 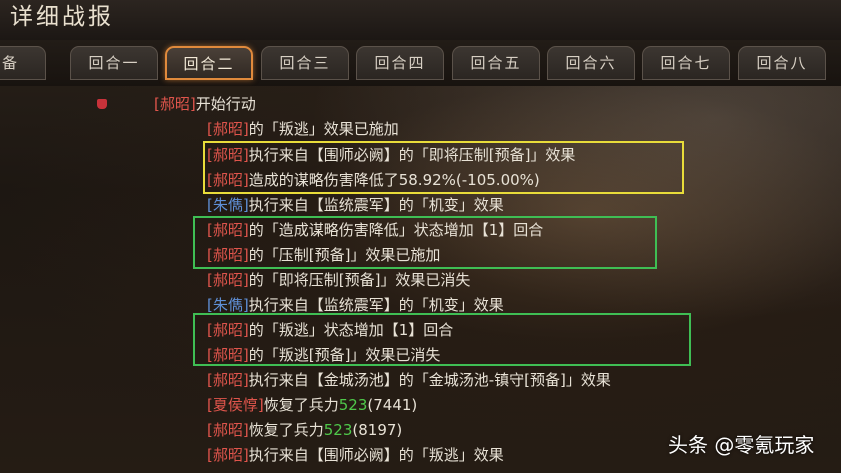 What do you see at coordinates (323, 129) in the screenshot?
I see `log-text: 的「叛逃」效果已施加` at bounding box center [323, 129].